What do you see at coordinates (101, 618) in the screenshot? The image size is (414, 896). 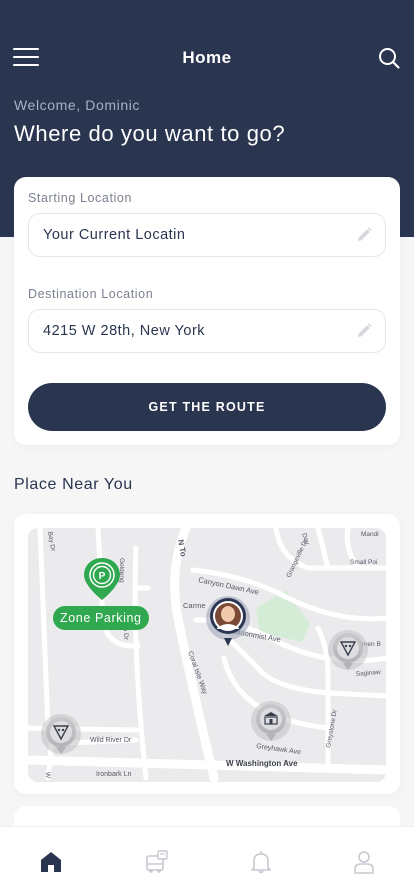 I see `parking-label: Zone Parking` at bounding box center [101, 618].